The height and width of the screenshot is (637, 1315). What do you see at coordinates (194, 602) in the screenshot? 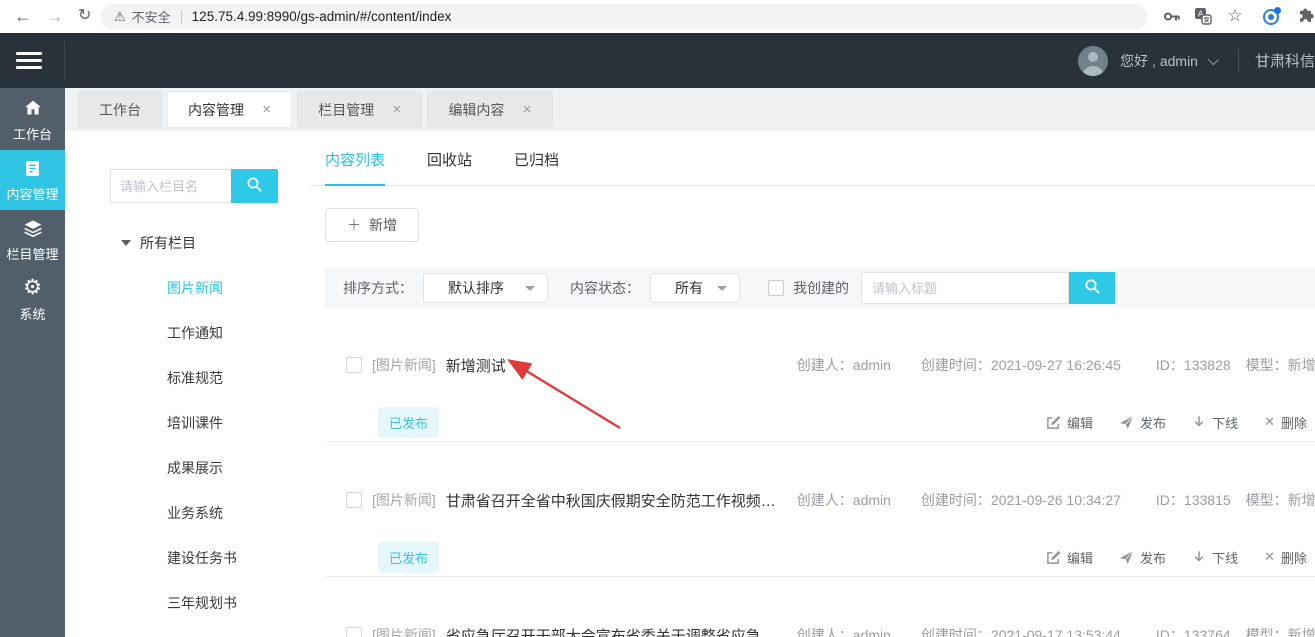
I see `tree-item: 三年规划书` at bounding box center [194, 602].